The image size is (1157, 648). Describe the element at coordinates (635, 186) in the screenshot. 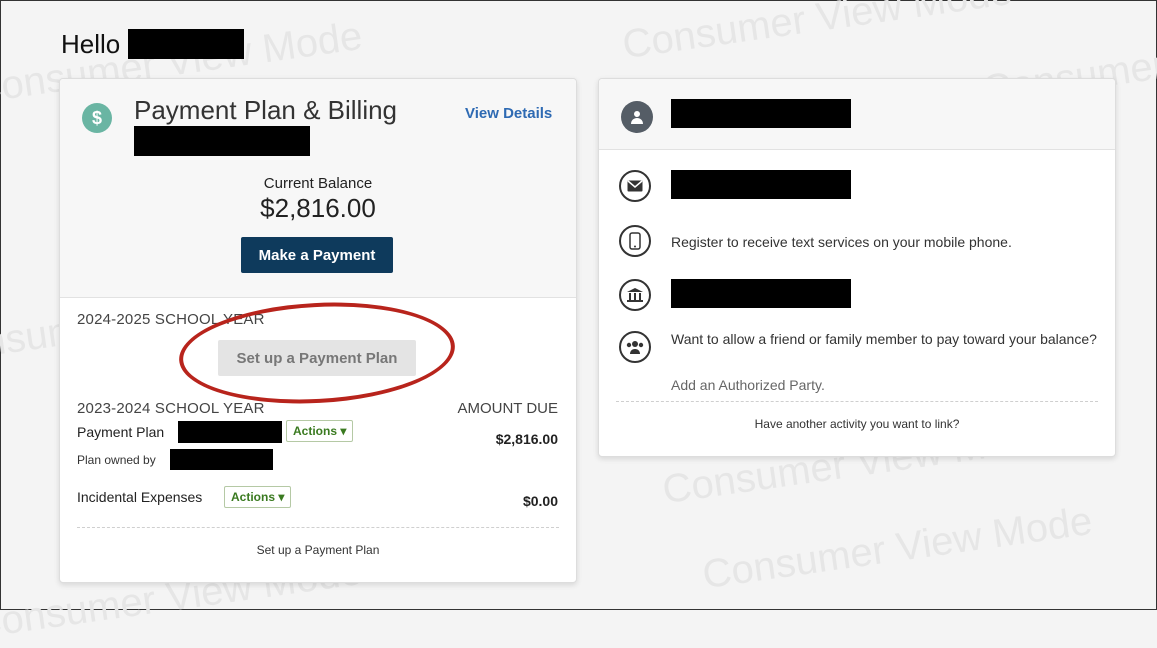

I see `envelope-icon` at that location.